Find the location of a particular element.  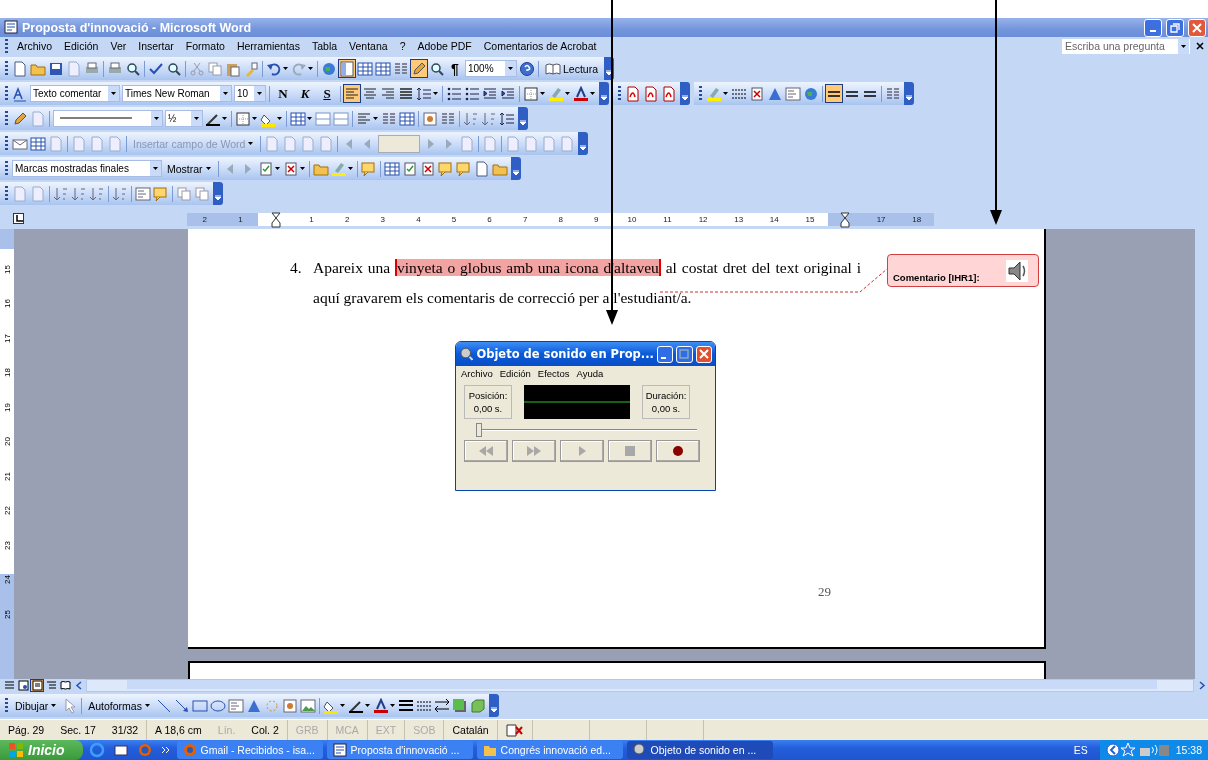

clock: 15:38 is located at coordinates (1188, 750).